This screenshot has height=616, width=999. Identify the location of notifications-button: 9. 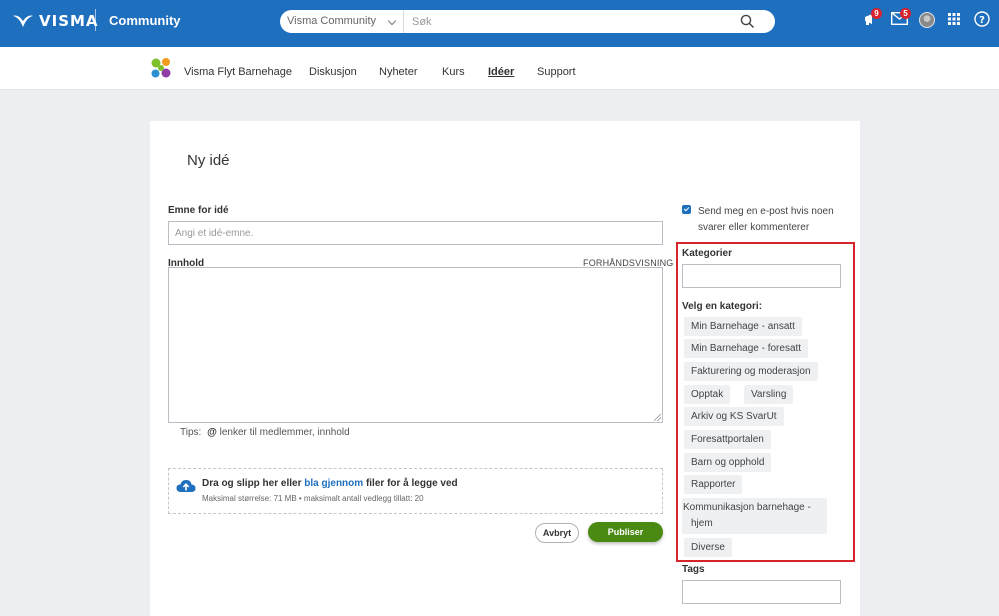
(873, 19).